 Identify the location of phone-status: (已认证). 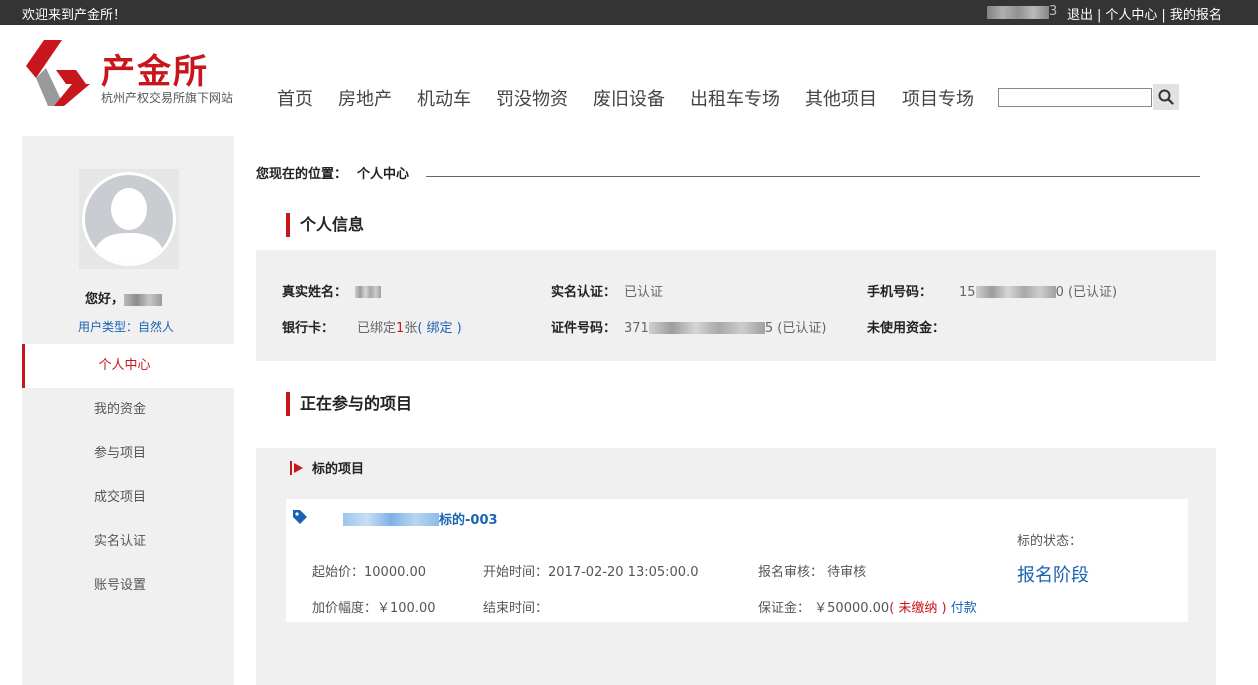
(1092, 292).